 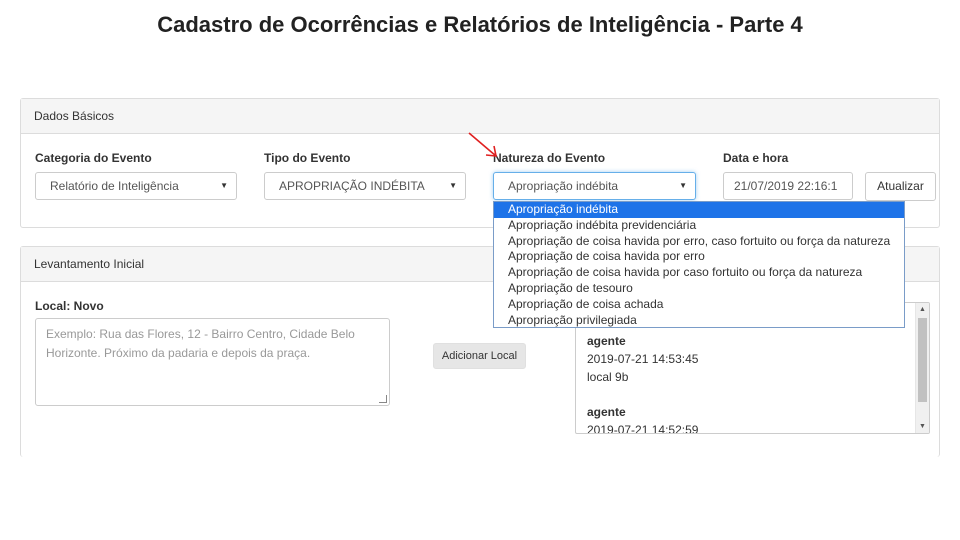 I want to click on list-item: agente 2019-07-21 14:53:45 local 9b, so click(x=642, y=359).